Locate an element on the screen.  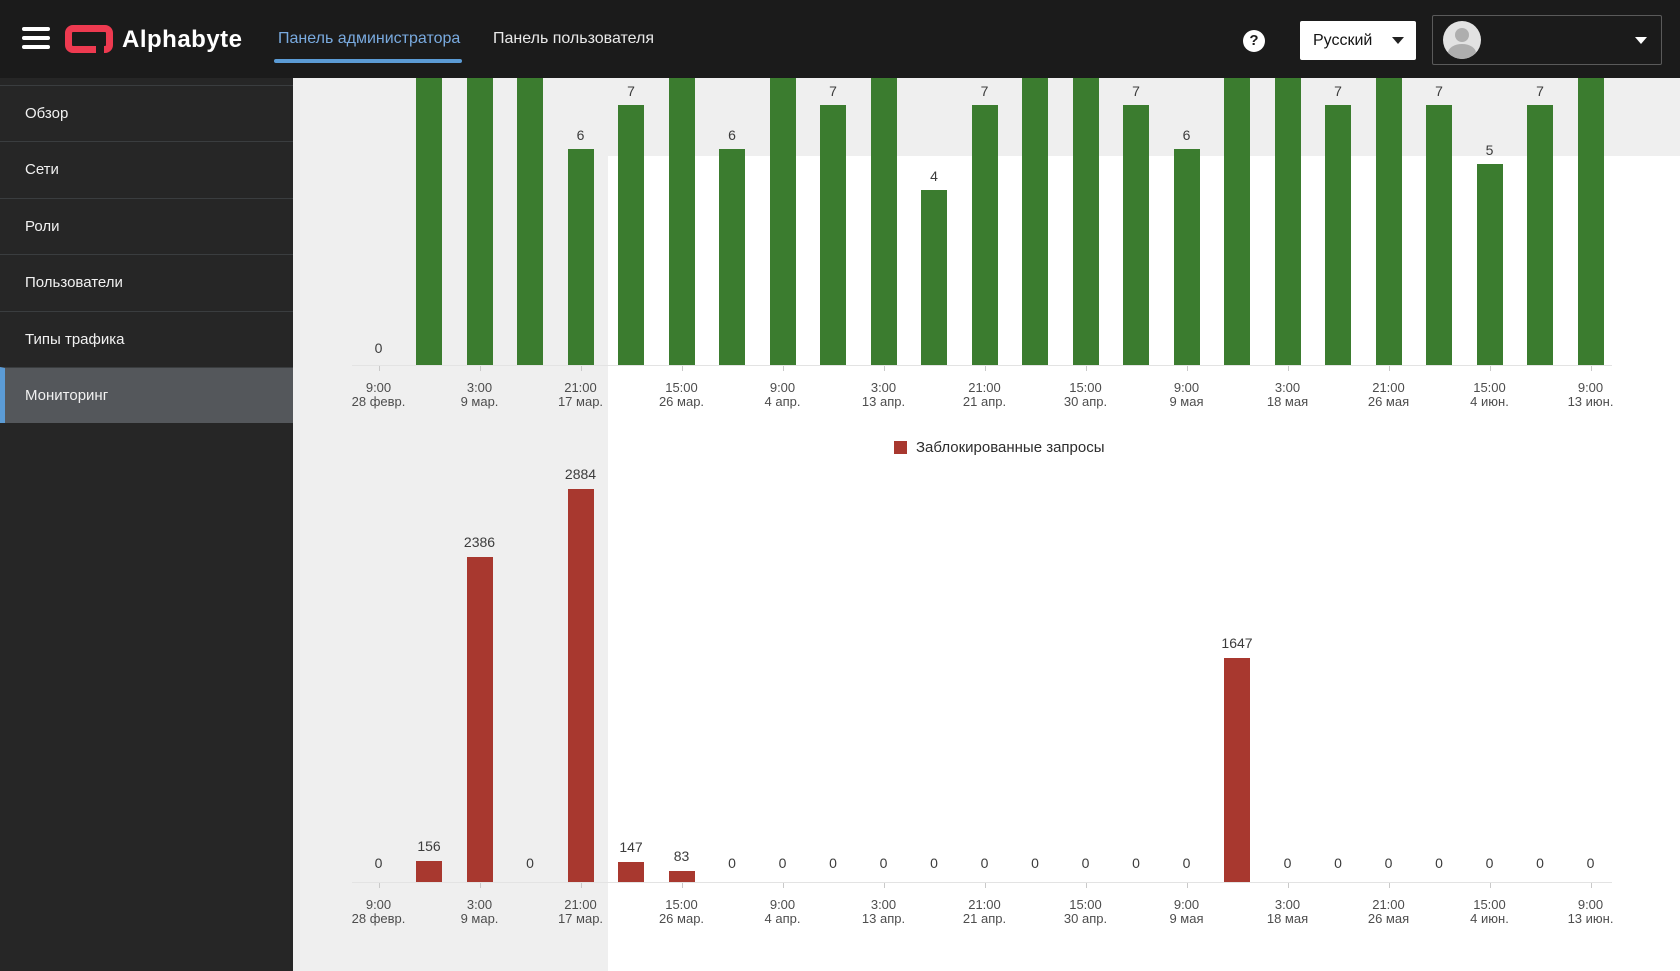
legend-swatch is located at coordinates (900, 447).